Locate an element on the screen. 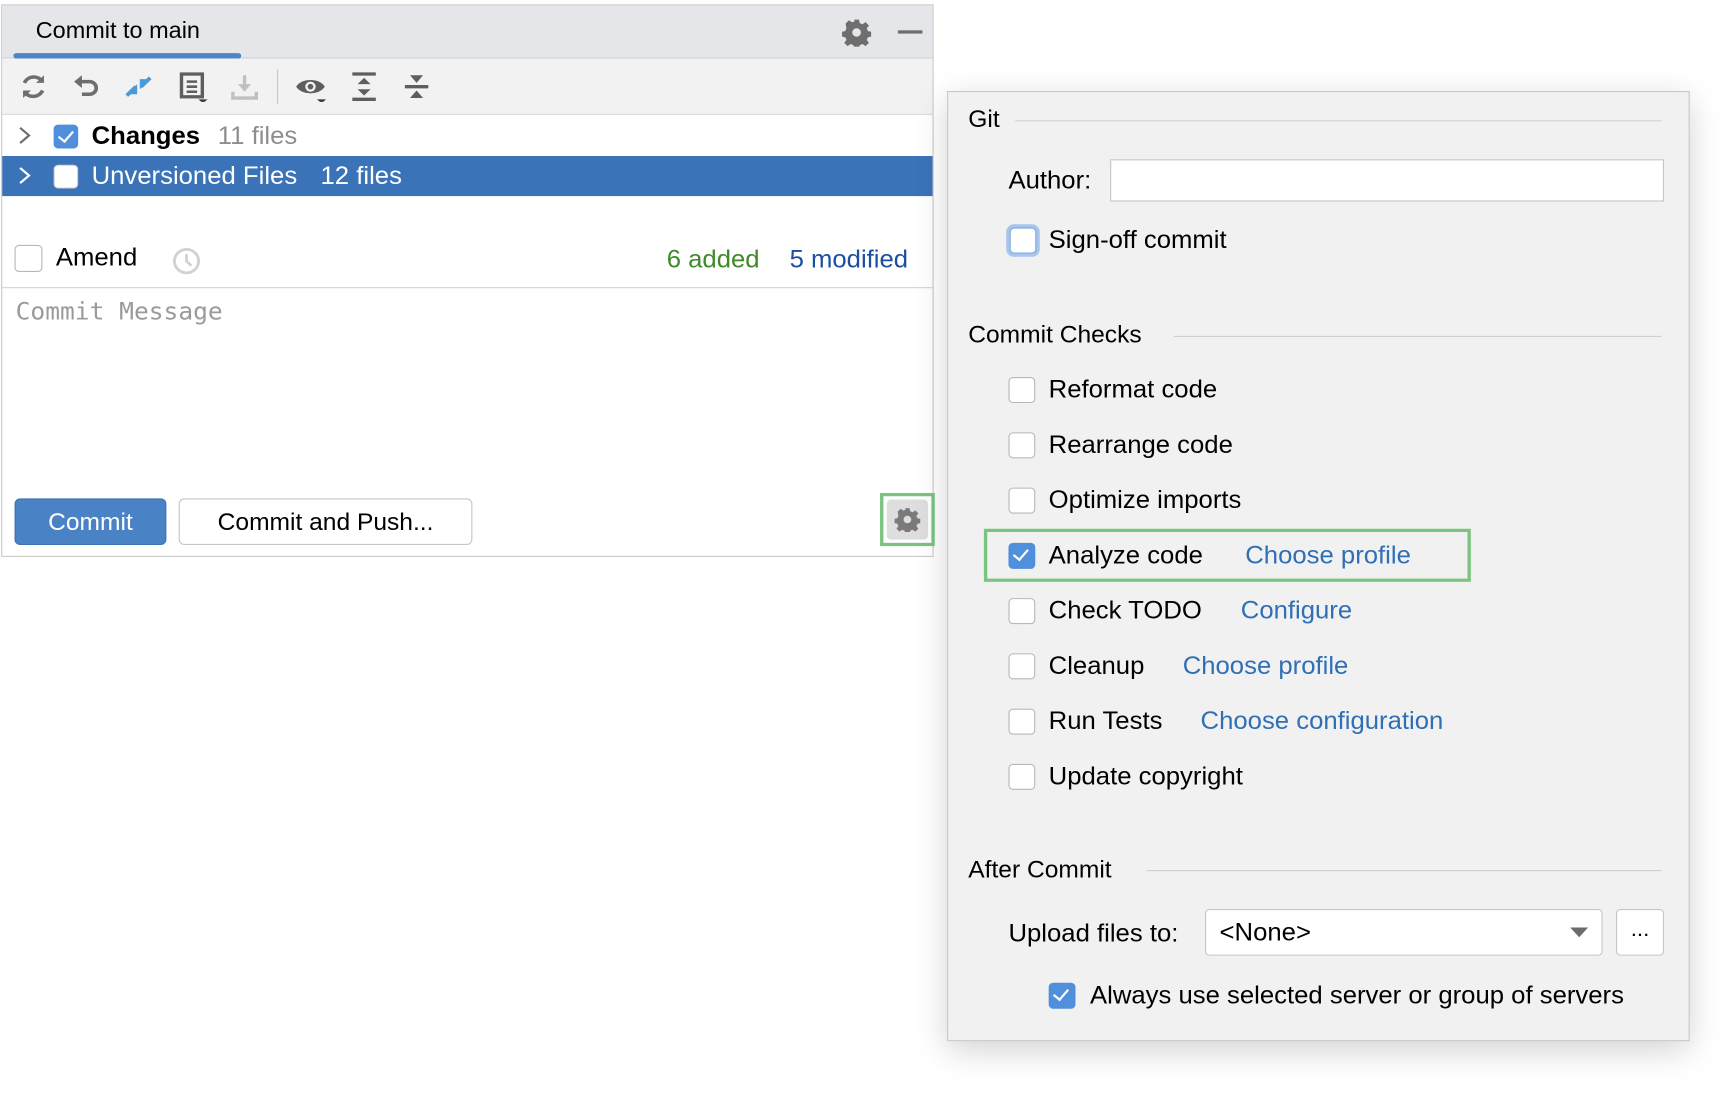 Image resolution: width=1731 pixels, height=1116 pixels. amend-label: Amend is located at coordinates (96, 256).